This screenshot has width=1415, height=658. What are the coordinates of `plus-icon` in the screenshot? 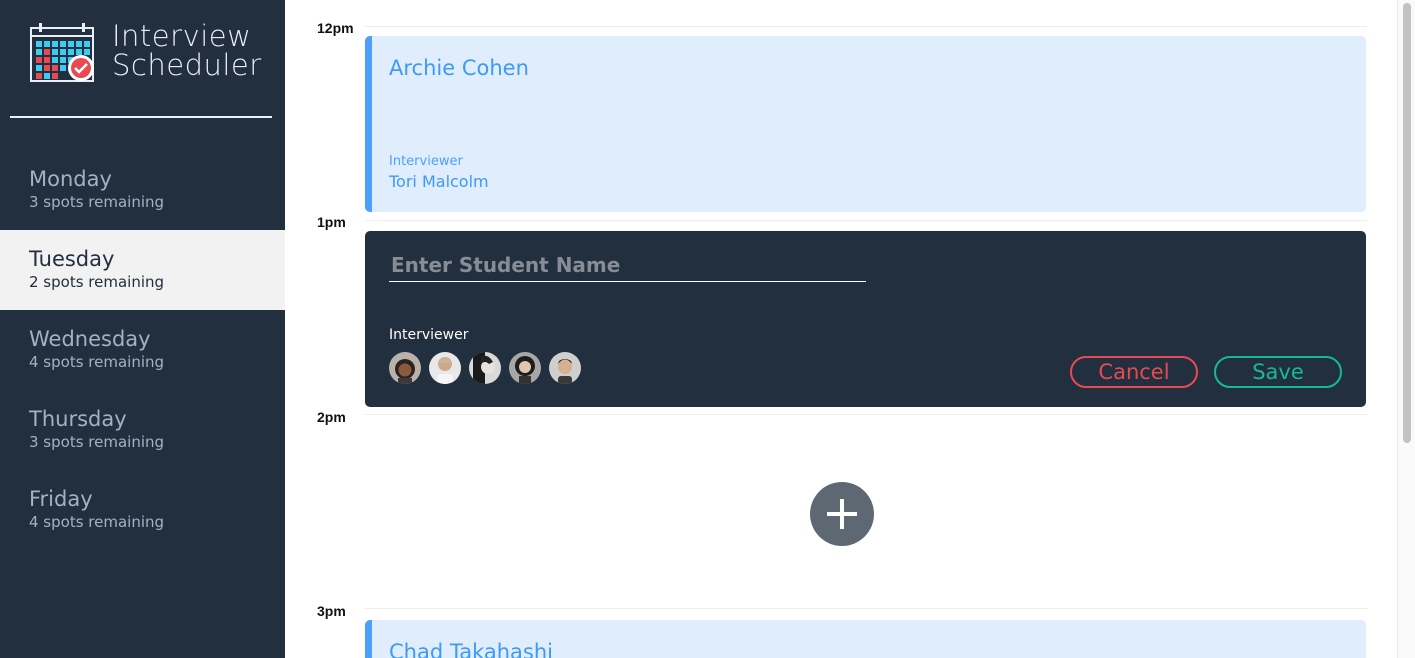 It's located at (842, 514).